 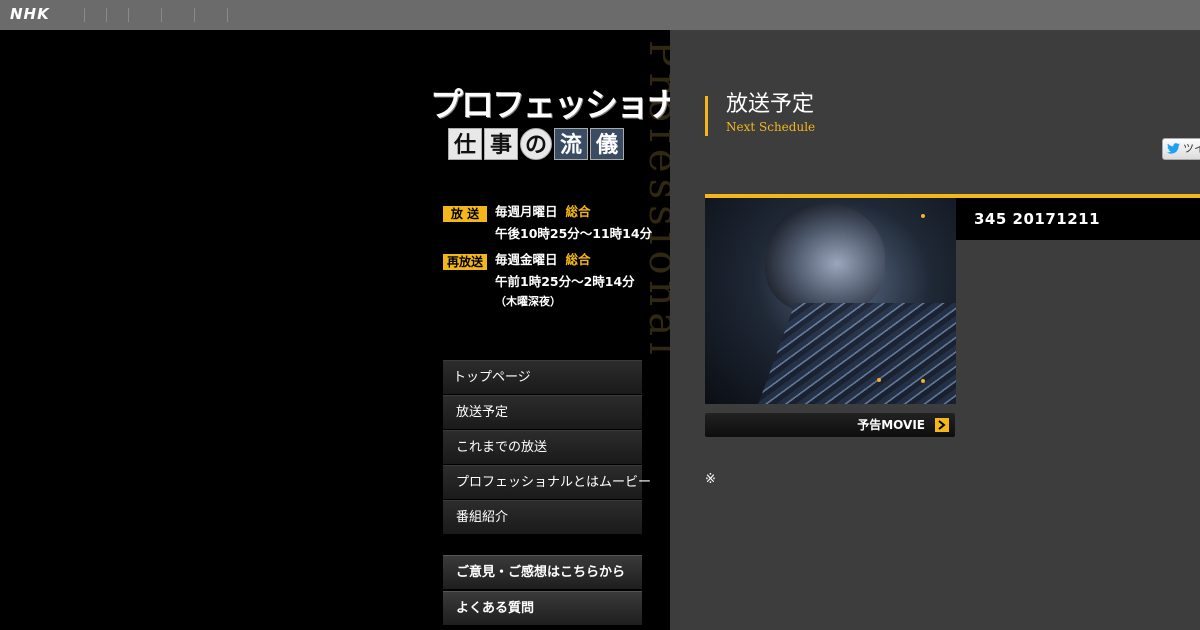 What do you see at coordinates (600, 15) in the screenshot?
I see `nhk-topbar: NHK` at bounding box center [600, 15].